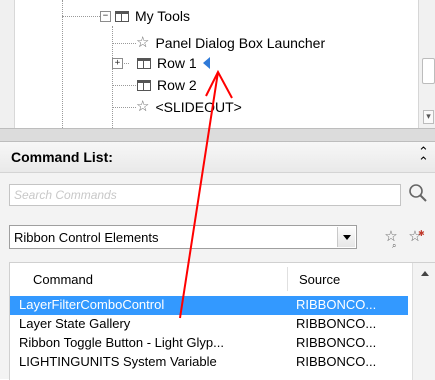 This screenshot has height=380, width=435. What do you see at coordinates (423, 157) in the screenshot?
I see `collapse-icon: ⌃ ⌃` at bounding box center [423, 157].